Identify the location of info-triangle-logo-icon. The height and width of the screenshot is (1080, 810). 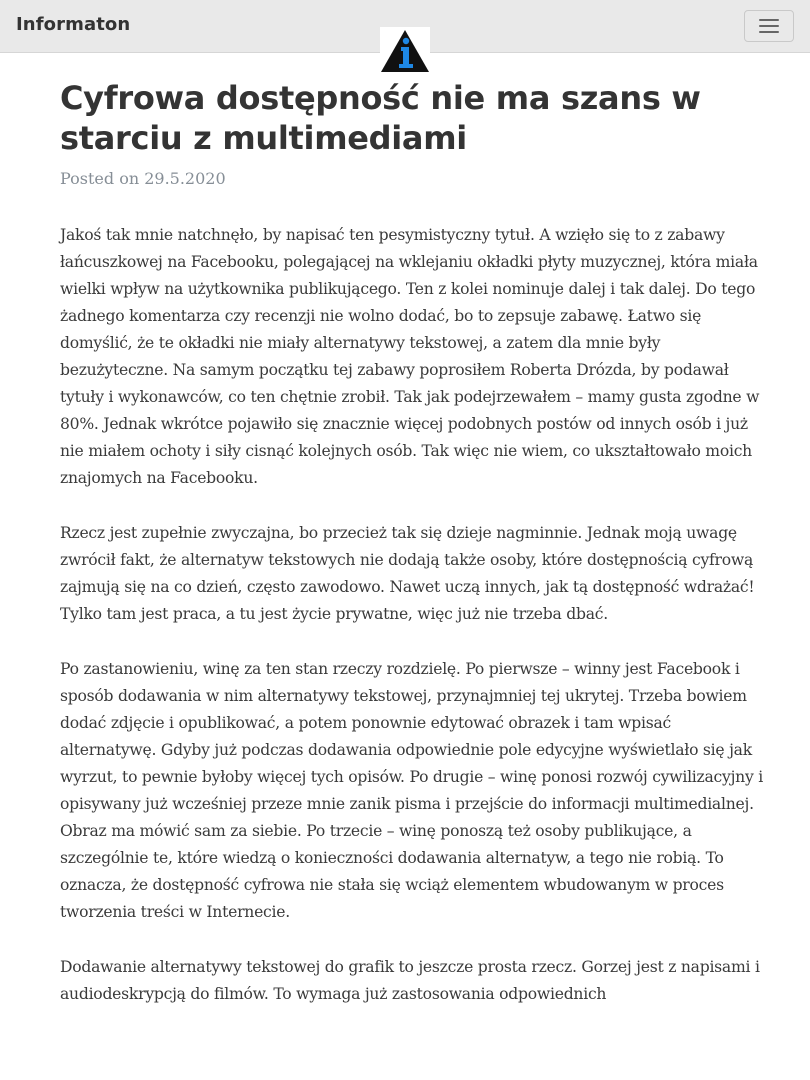
(405, 50).